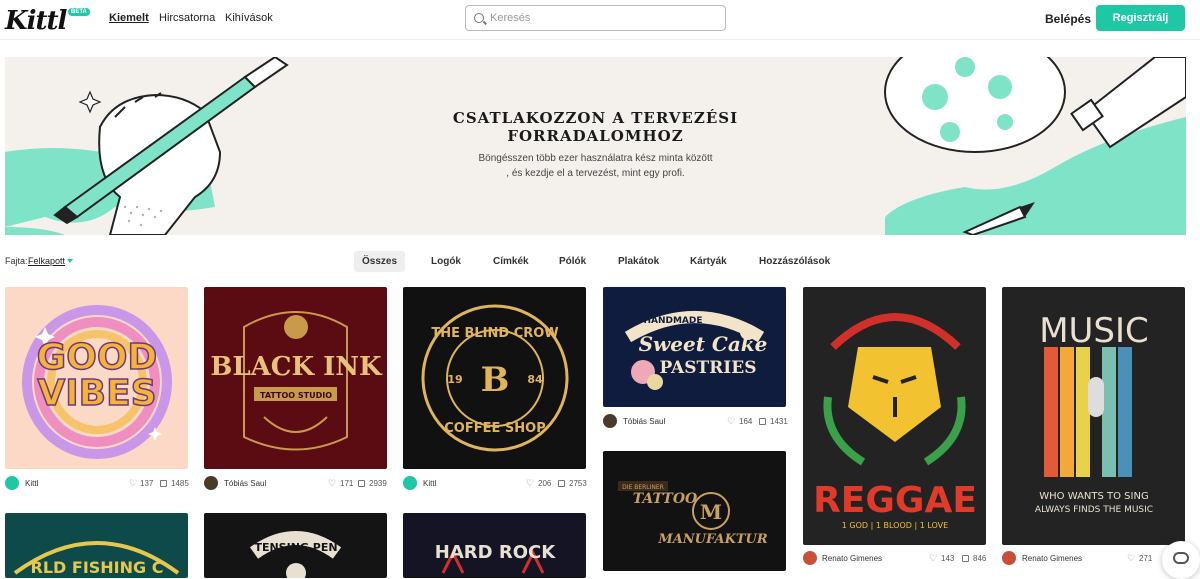 The height and width of the screenshot is (579, 1200). Describe the element at coordinates (46, 261) in the screenshot. I see `sort-dropdown: Felkapott` at that location.